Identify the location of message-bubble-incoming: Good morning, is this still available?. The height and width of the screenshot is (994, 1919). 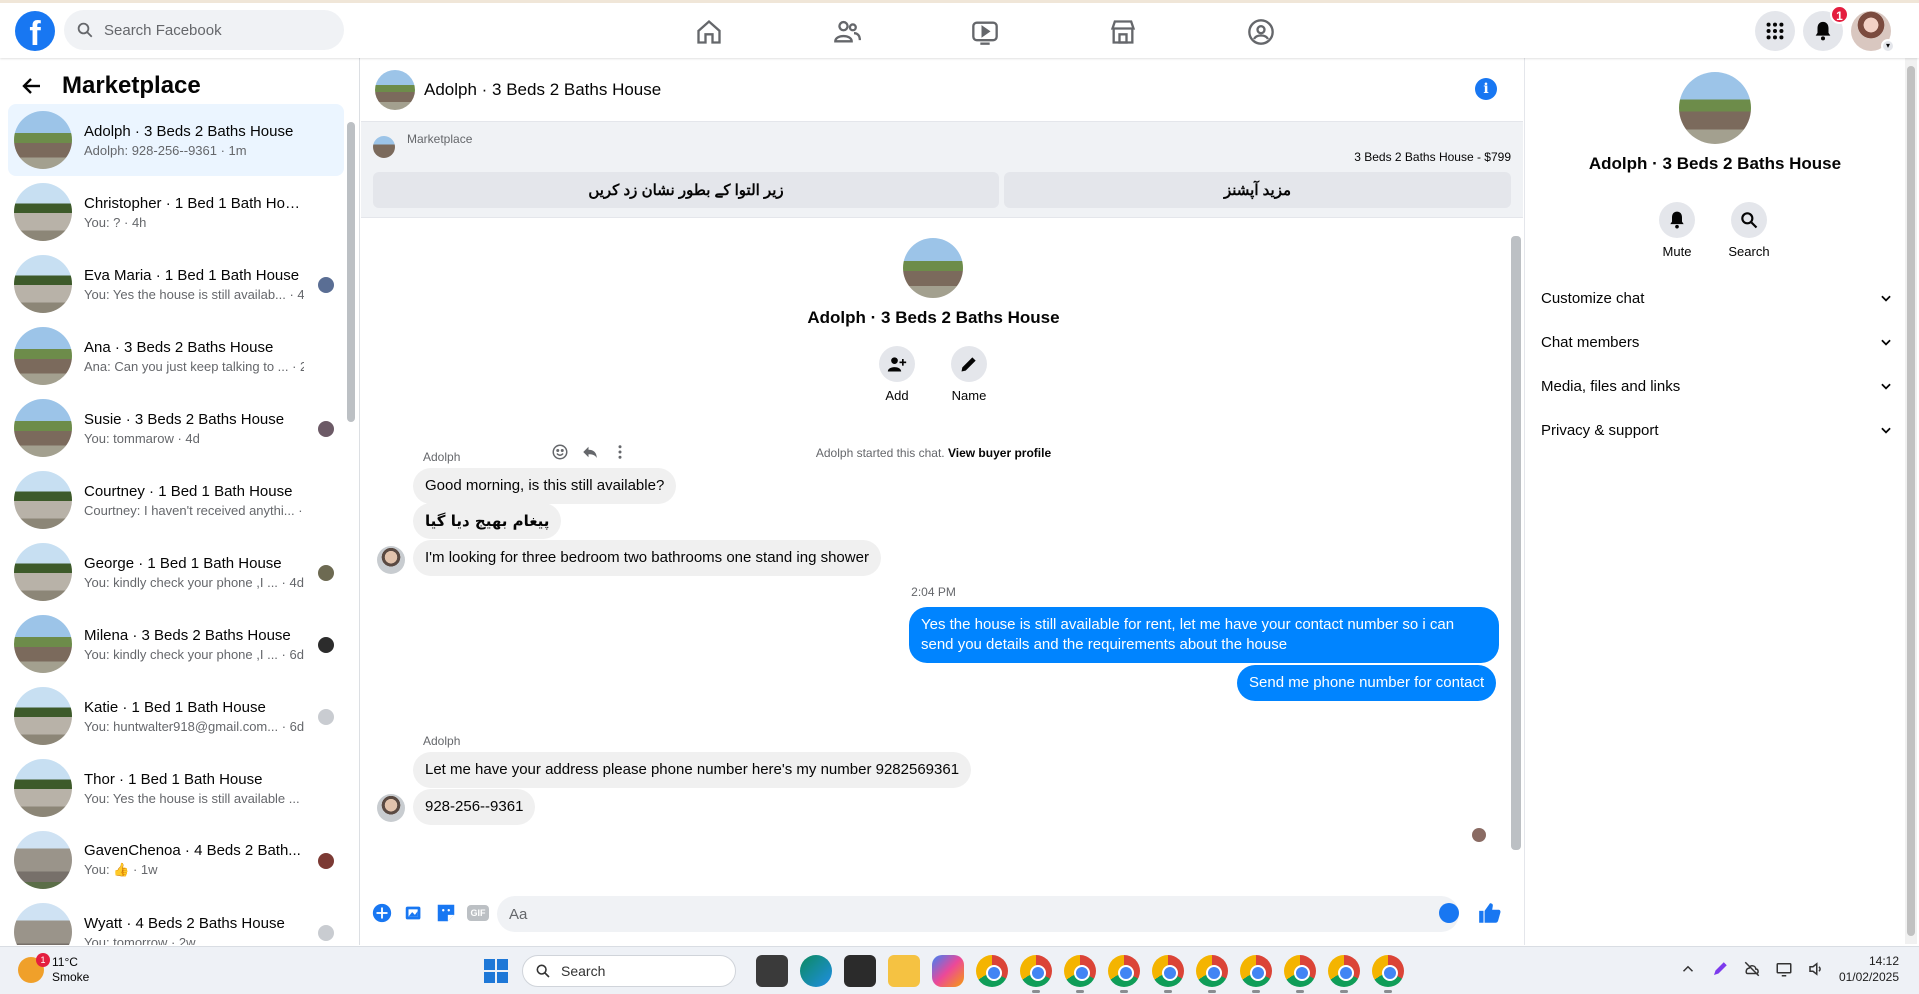
(545, 486).